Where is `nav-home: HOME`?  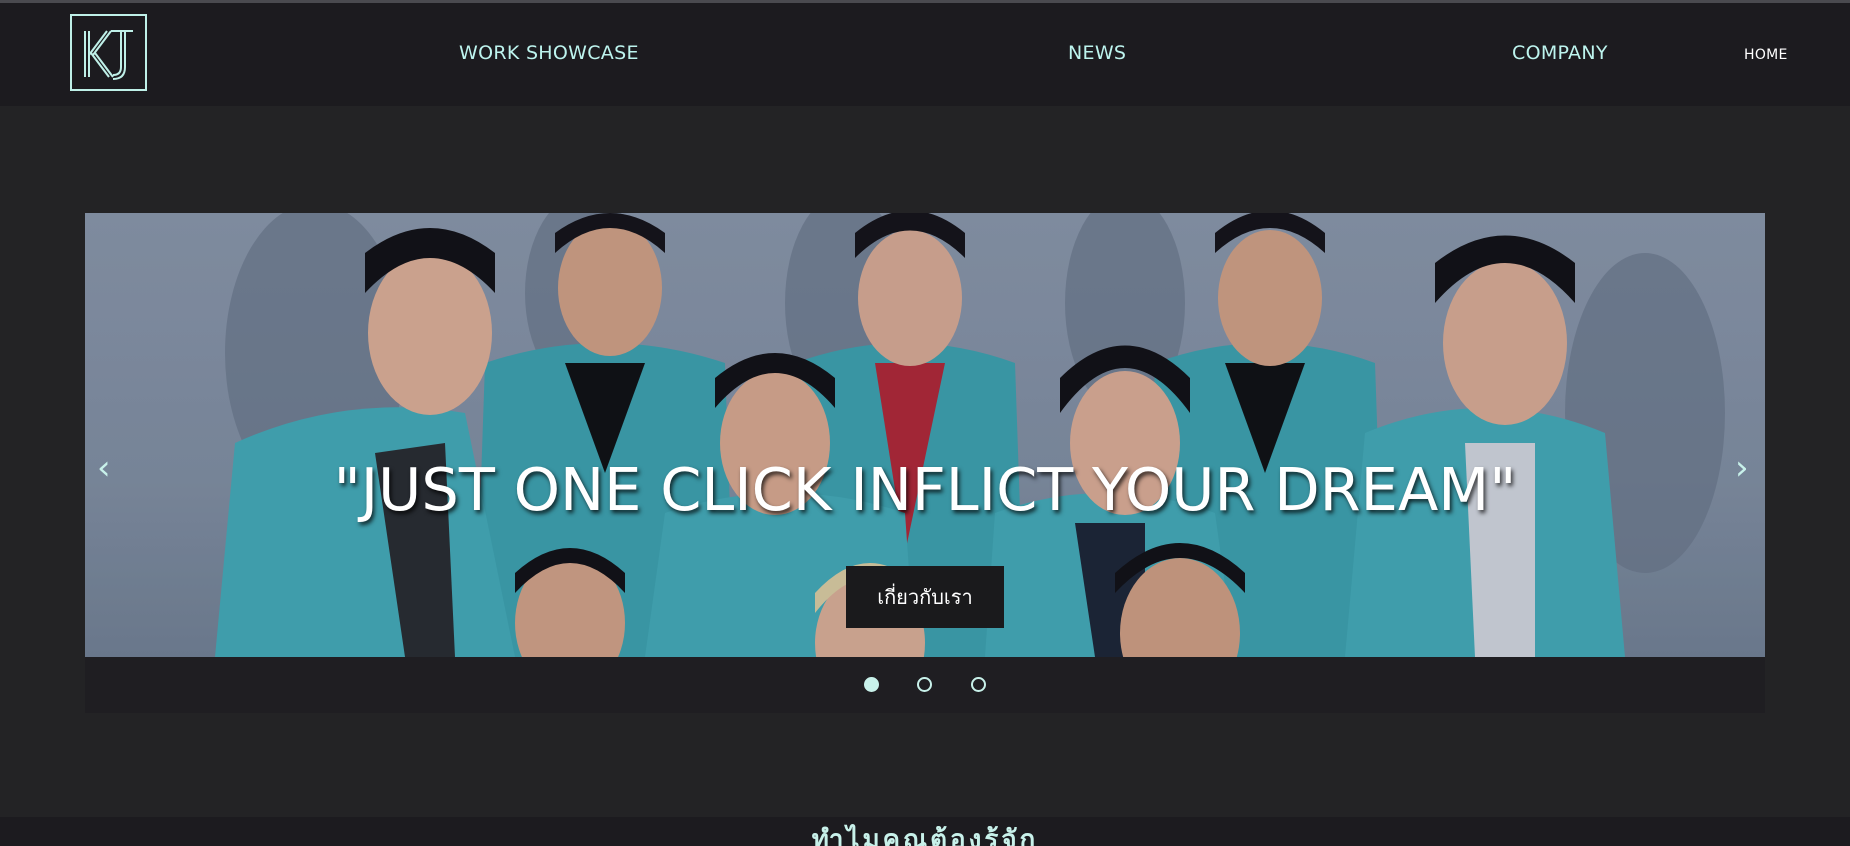 nav-home: HOME is located at coordinates (1766, 55).